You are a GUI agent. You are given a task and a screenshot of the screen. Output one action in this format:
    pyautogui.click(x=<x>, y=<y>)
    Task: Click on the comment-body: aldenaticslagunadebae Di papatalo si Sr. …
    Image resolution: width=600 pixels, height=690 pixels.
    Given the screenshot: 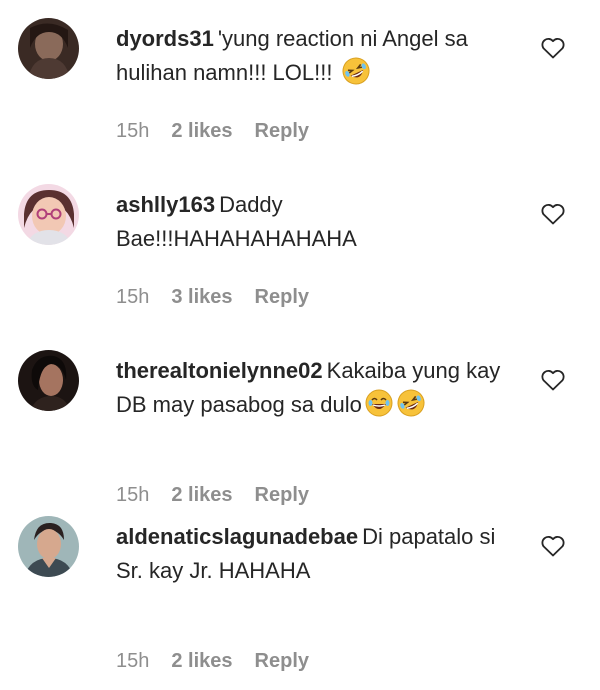 What is the action you would take?
    pyautogui.click(x=316, y=554)
    